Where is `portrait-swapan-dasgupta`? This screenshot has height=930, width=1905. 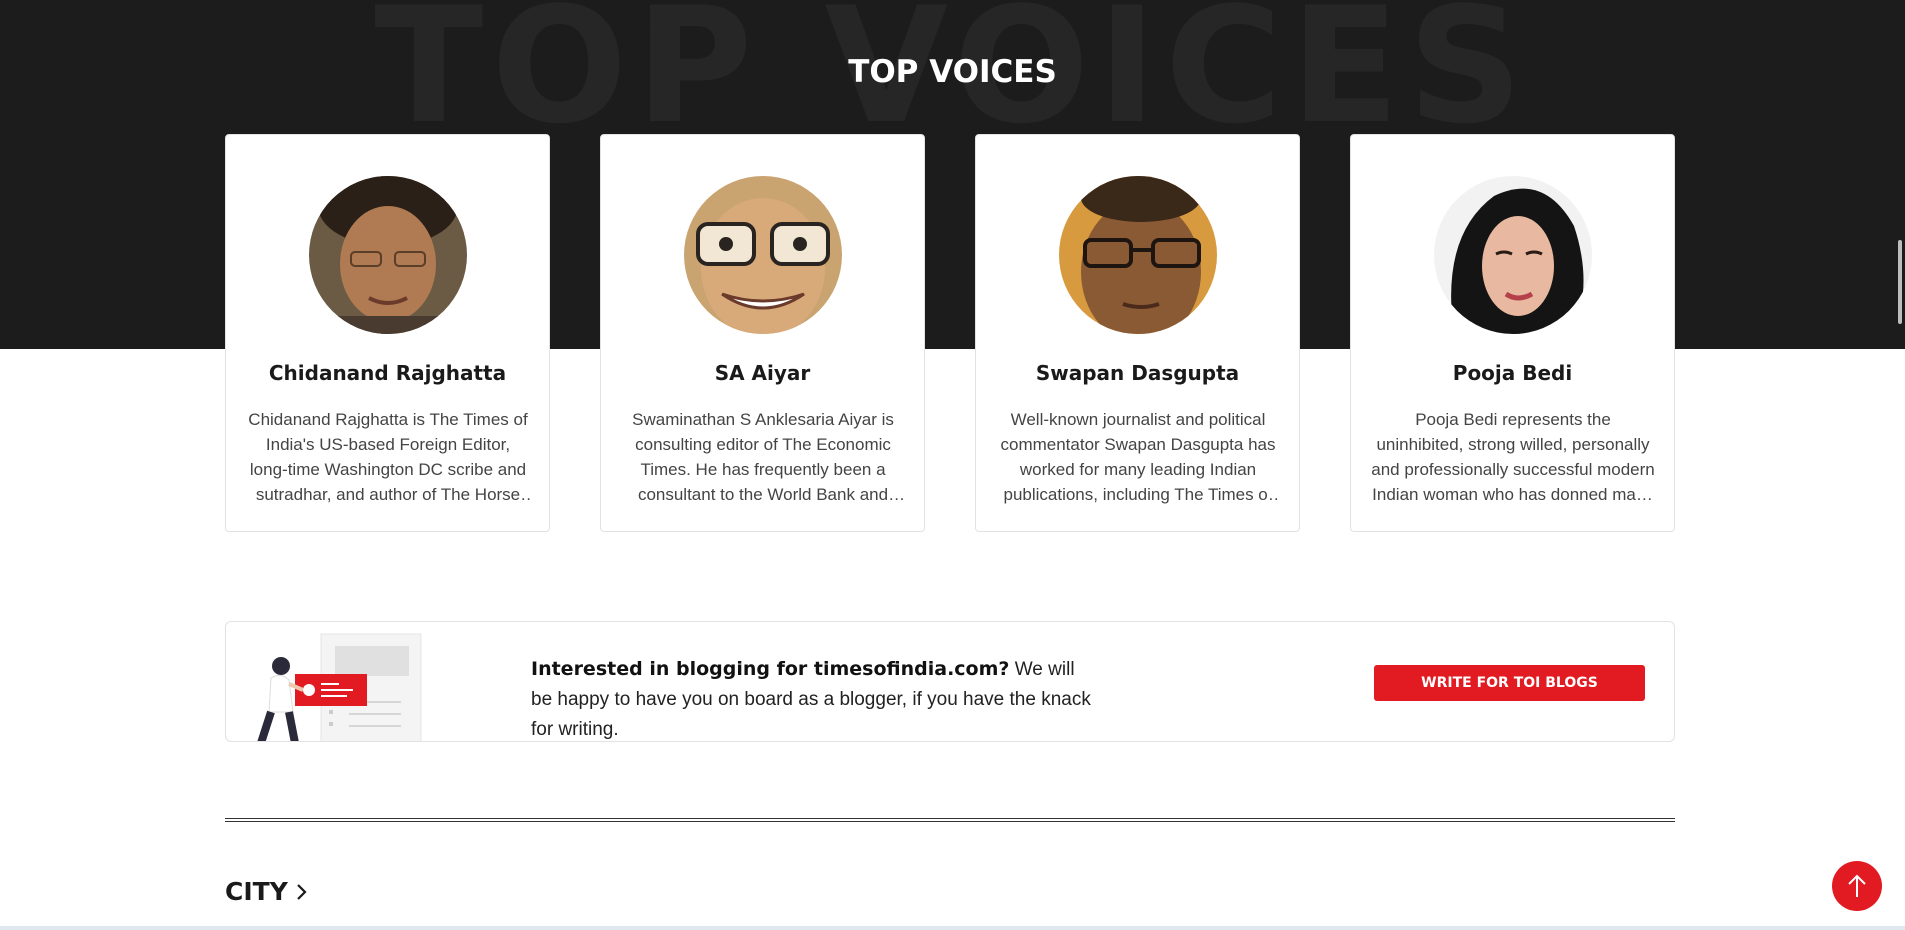 portrait-swapan-dasgupta is located at coordinates (1138, 255).